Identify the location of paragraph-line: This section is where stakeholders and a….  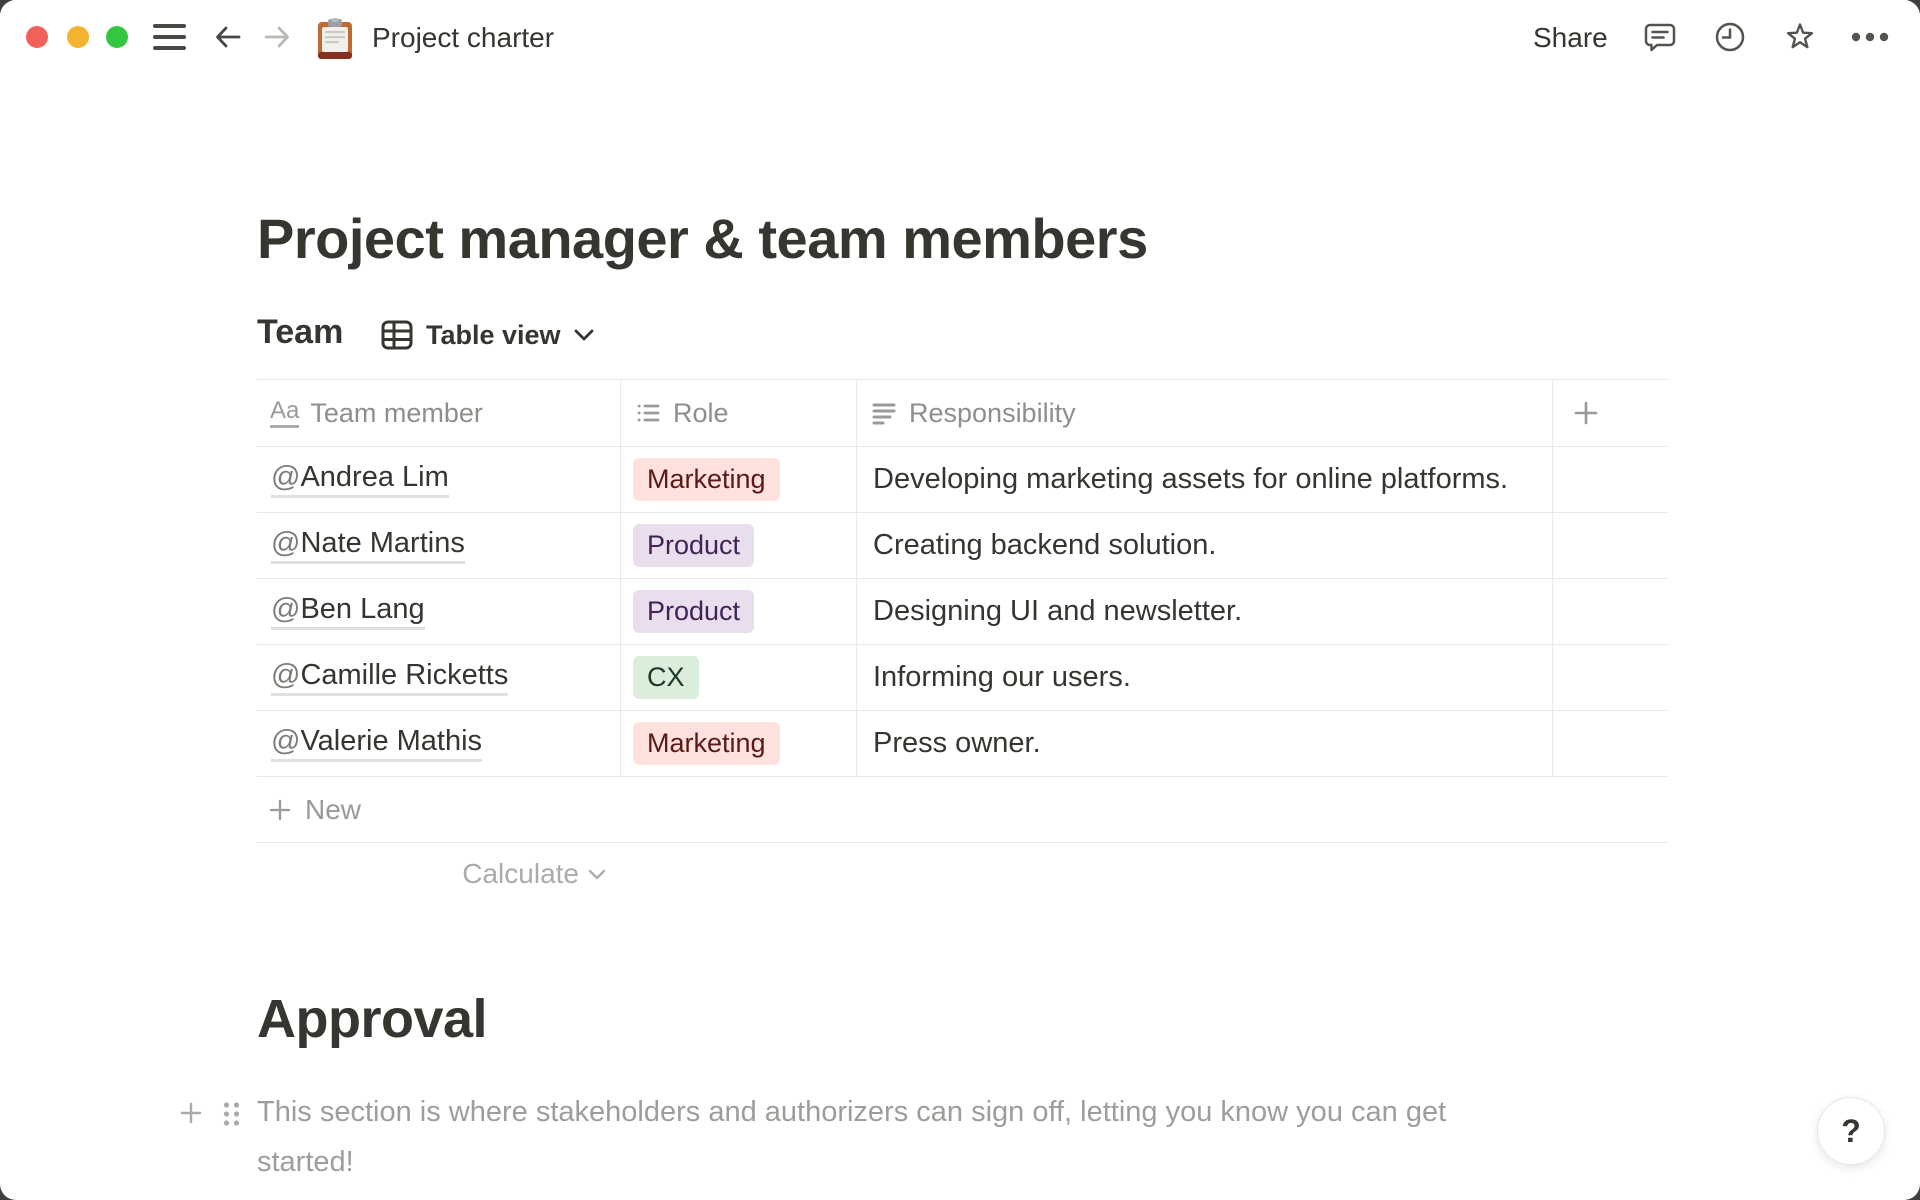
(852, 1112).